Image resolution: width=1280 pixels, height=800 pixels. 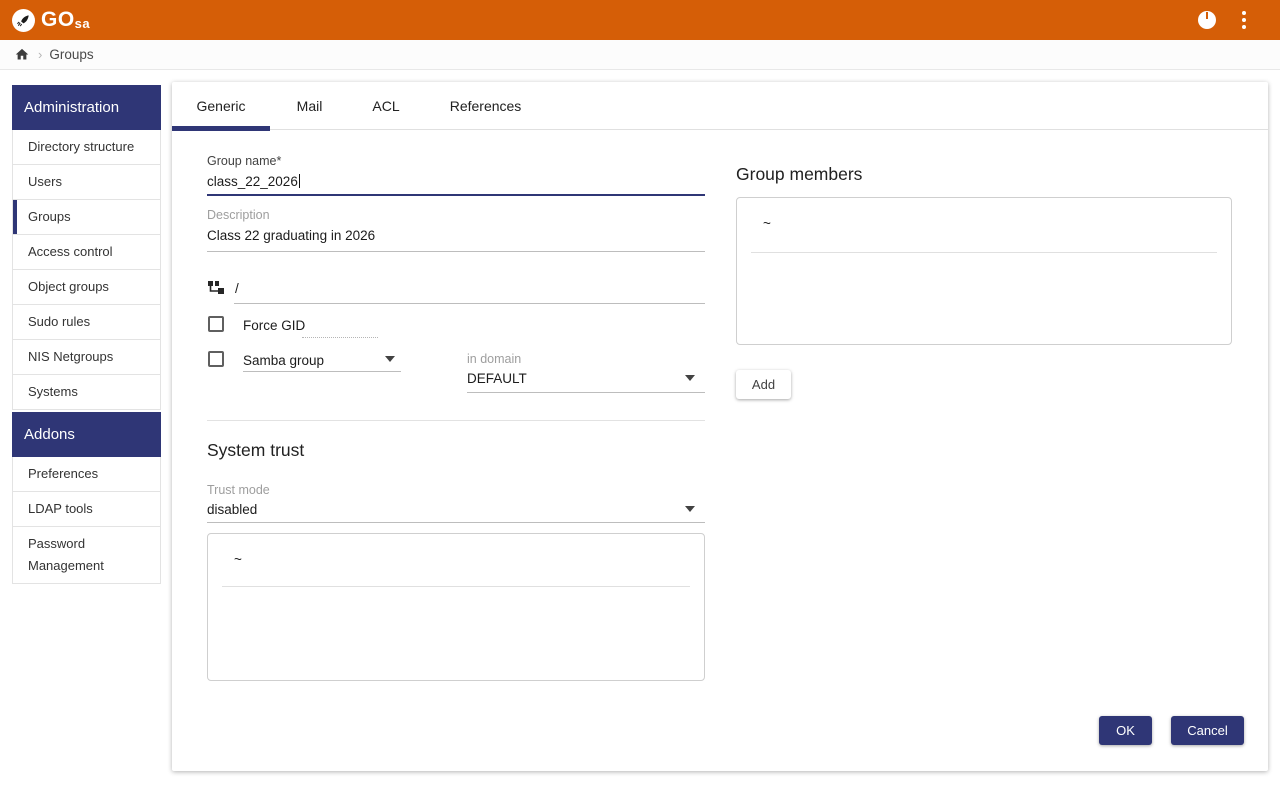 What do you see at coordinates (322, 371) in the screenshot?
I see `samba-group-underline` at bounding box center [322, 371].